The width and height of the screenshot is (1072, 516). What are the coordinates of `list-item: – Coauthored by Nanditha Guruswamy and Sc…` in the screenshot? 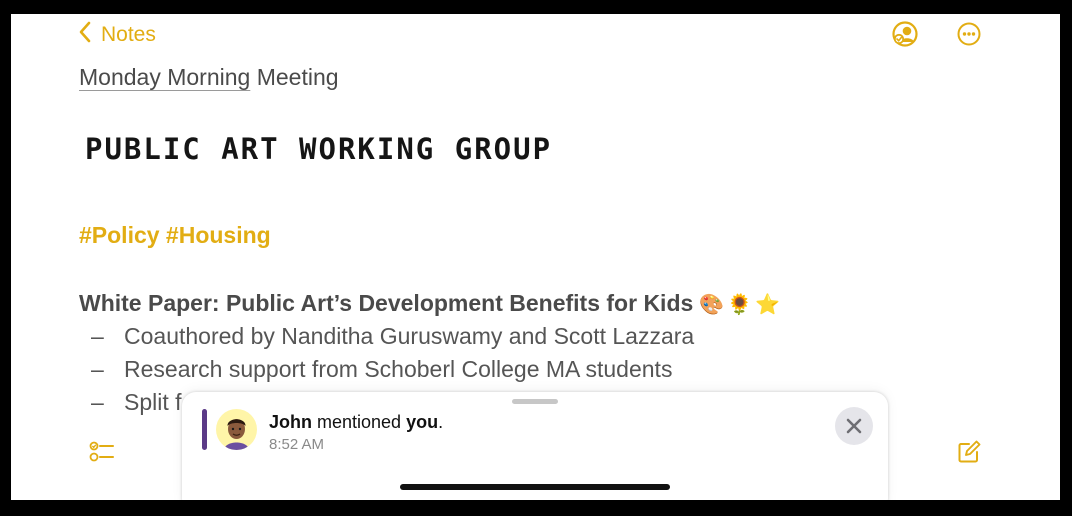 It's located at (392, 336).